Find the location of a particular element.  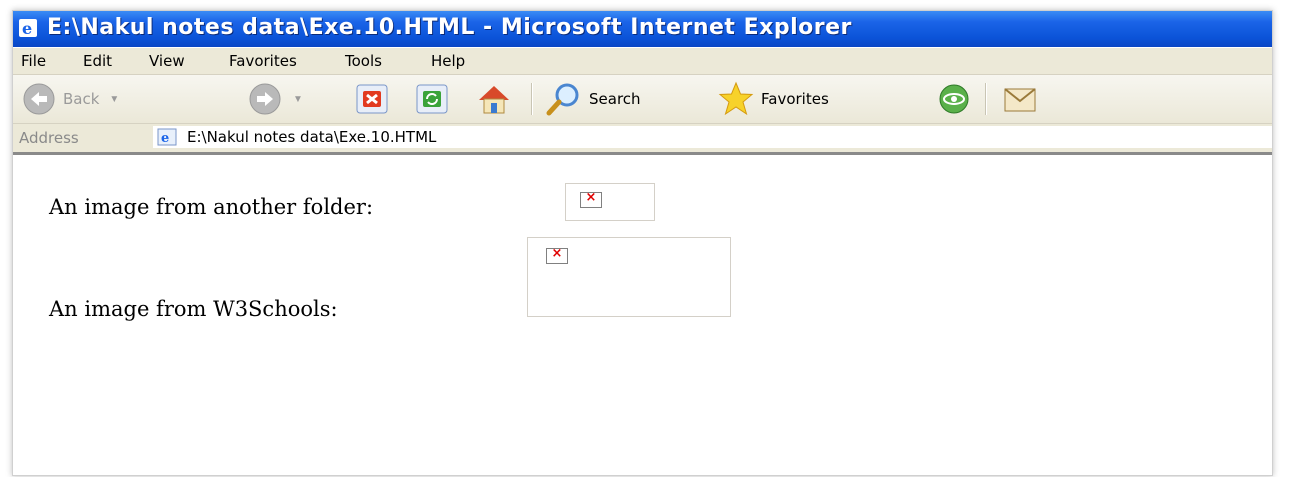

home-icon is located at coordinates (494, 100).